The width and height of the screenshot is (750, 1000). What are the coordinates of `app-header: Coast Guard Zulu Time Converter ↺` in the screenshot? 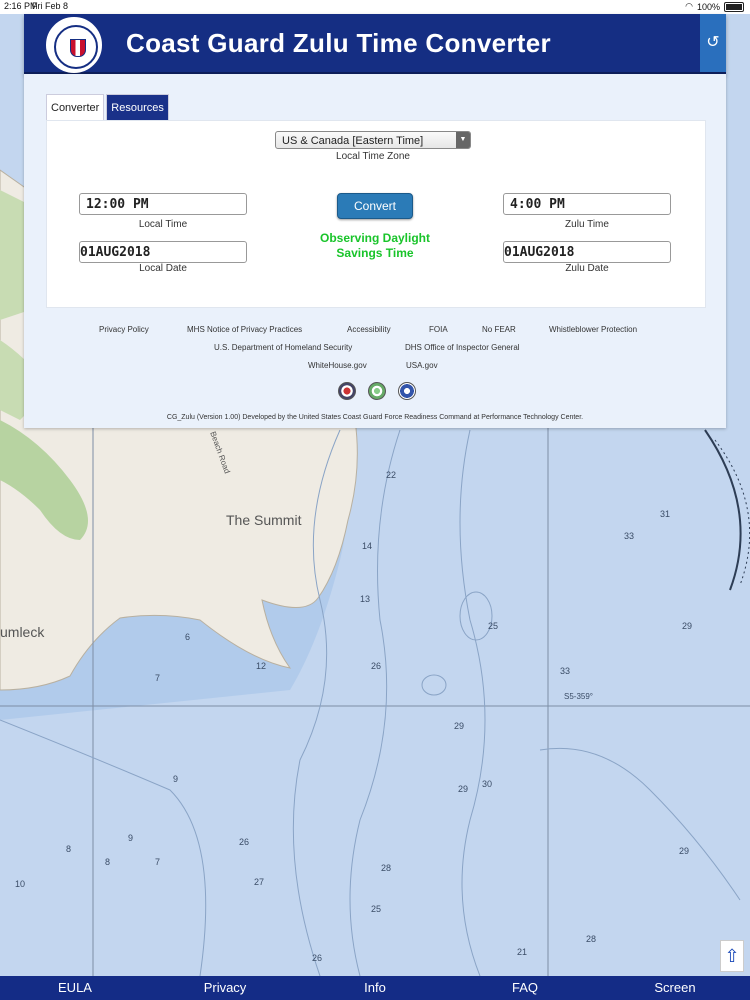 It's located at (375, 44).